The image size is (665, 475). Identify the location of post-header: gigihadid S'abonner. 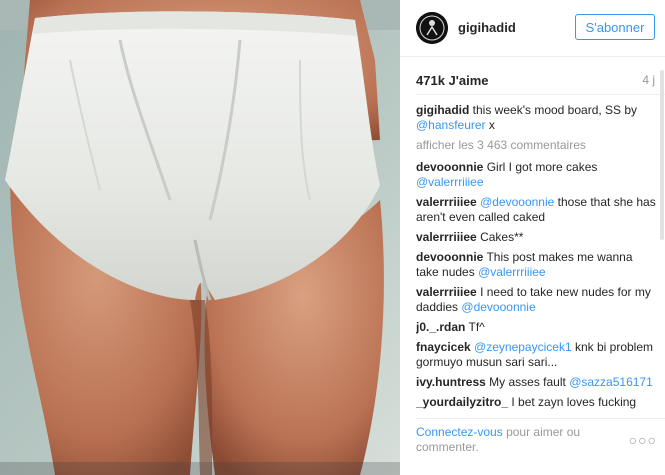
(532, 28).